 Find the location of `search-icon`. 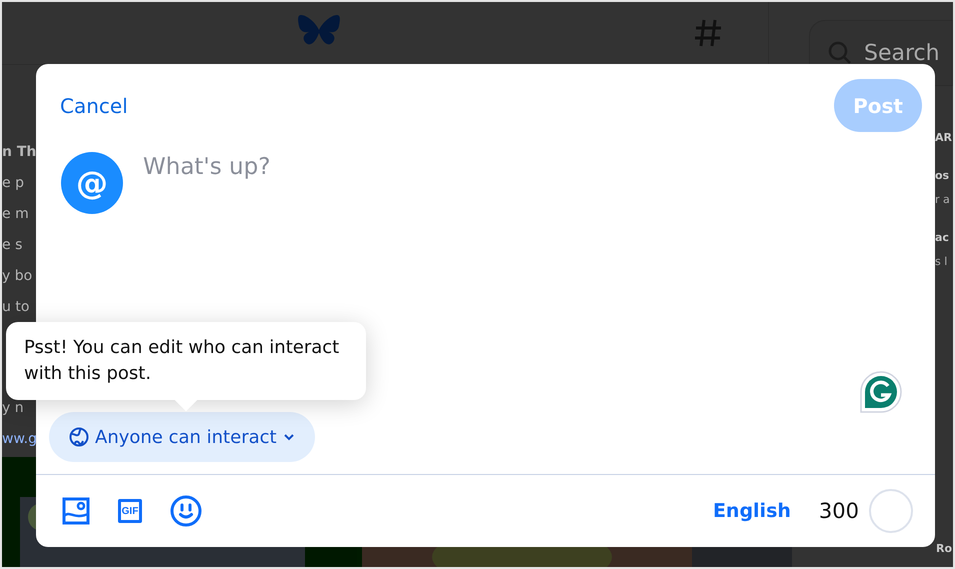

search-icon is located at coordinates (840, 53).